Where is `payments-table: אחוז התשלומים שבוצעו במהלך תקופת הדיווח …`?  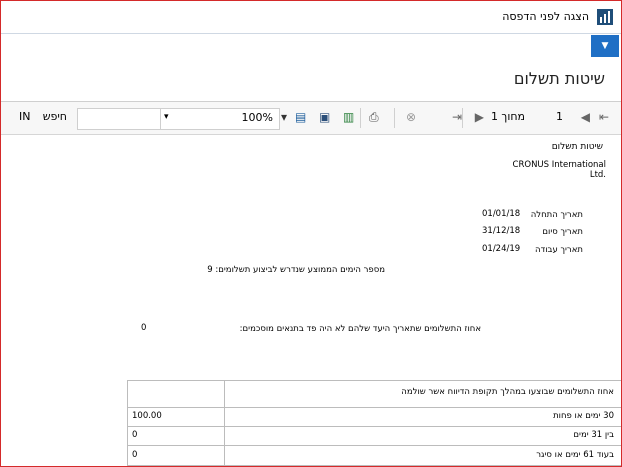
payments-table: אחוז התשלומים שבוצעו במהלך תקופת הדיווח … is located at coordinates (374, 423).